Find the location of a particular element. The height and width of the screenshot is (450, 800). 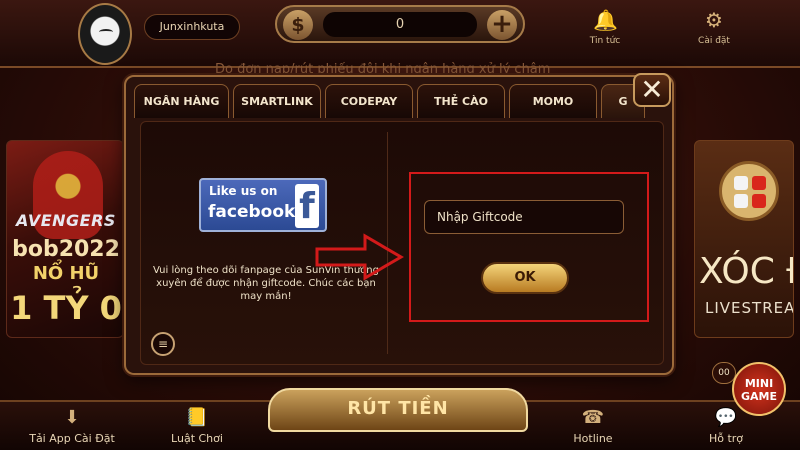

rules-button: 📒 Luật Chơi is located at coordinates (197, 426).